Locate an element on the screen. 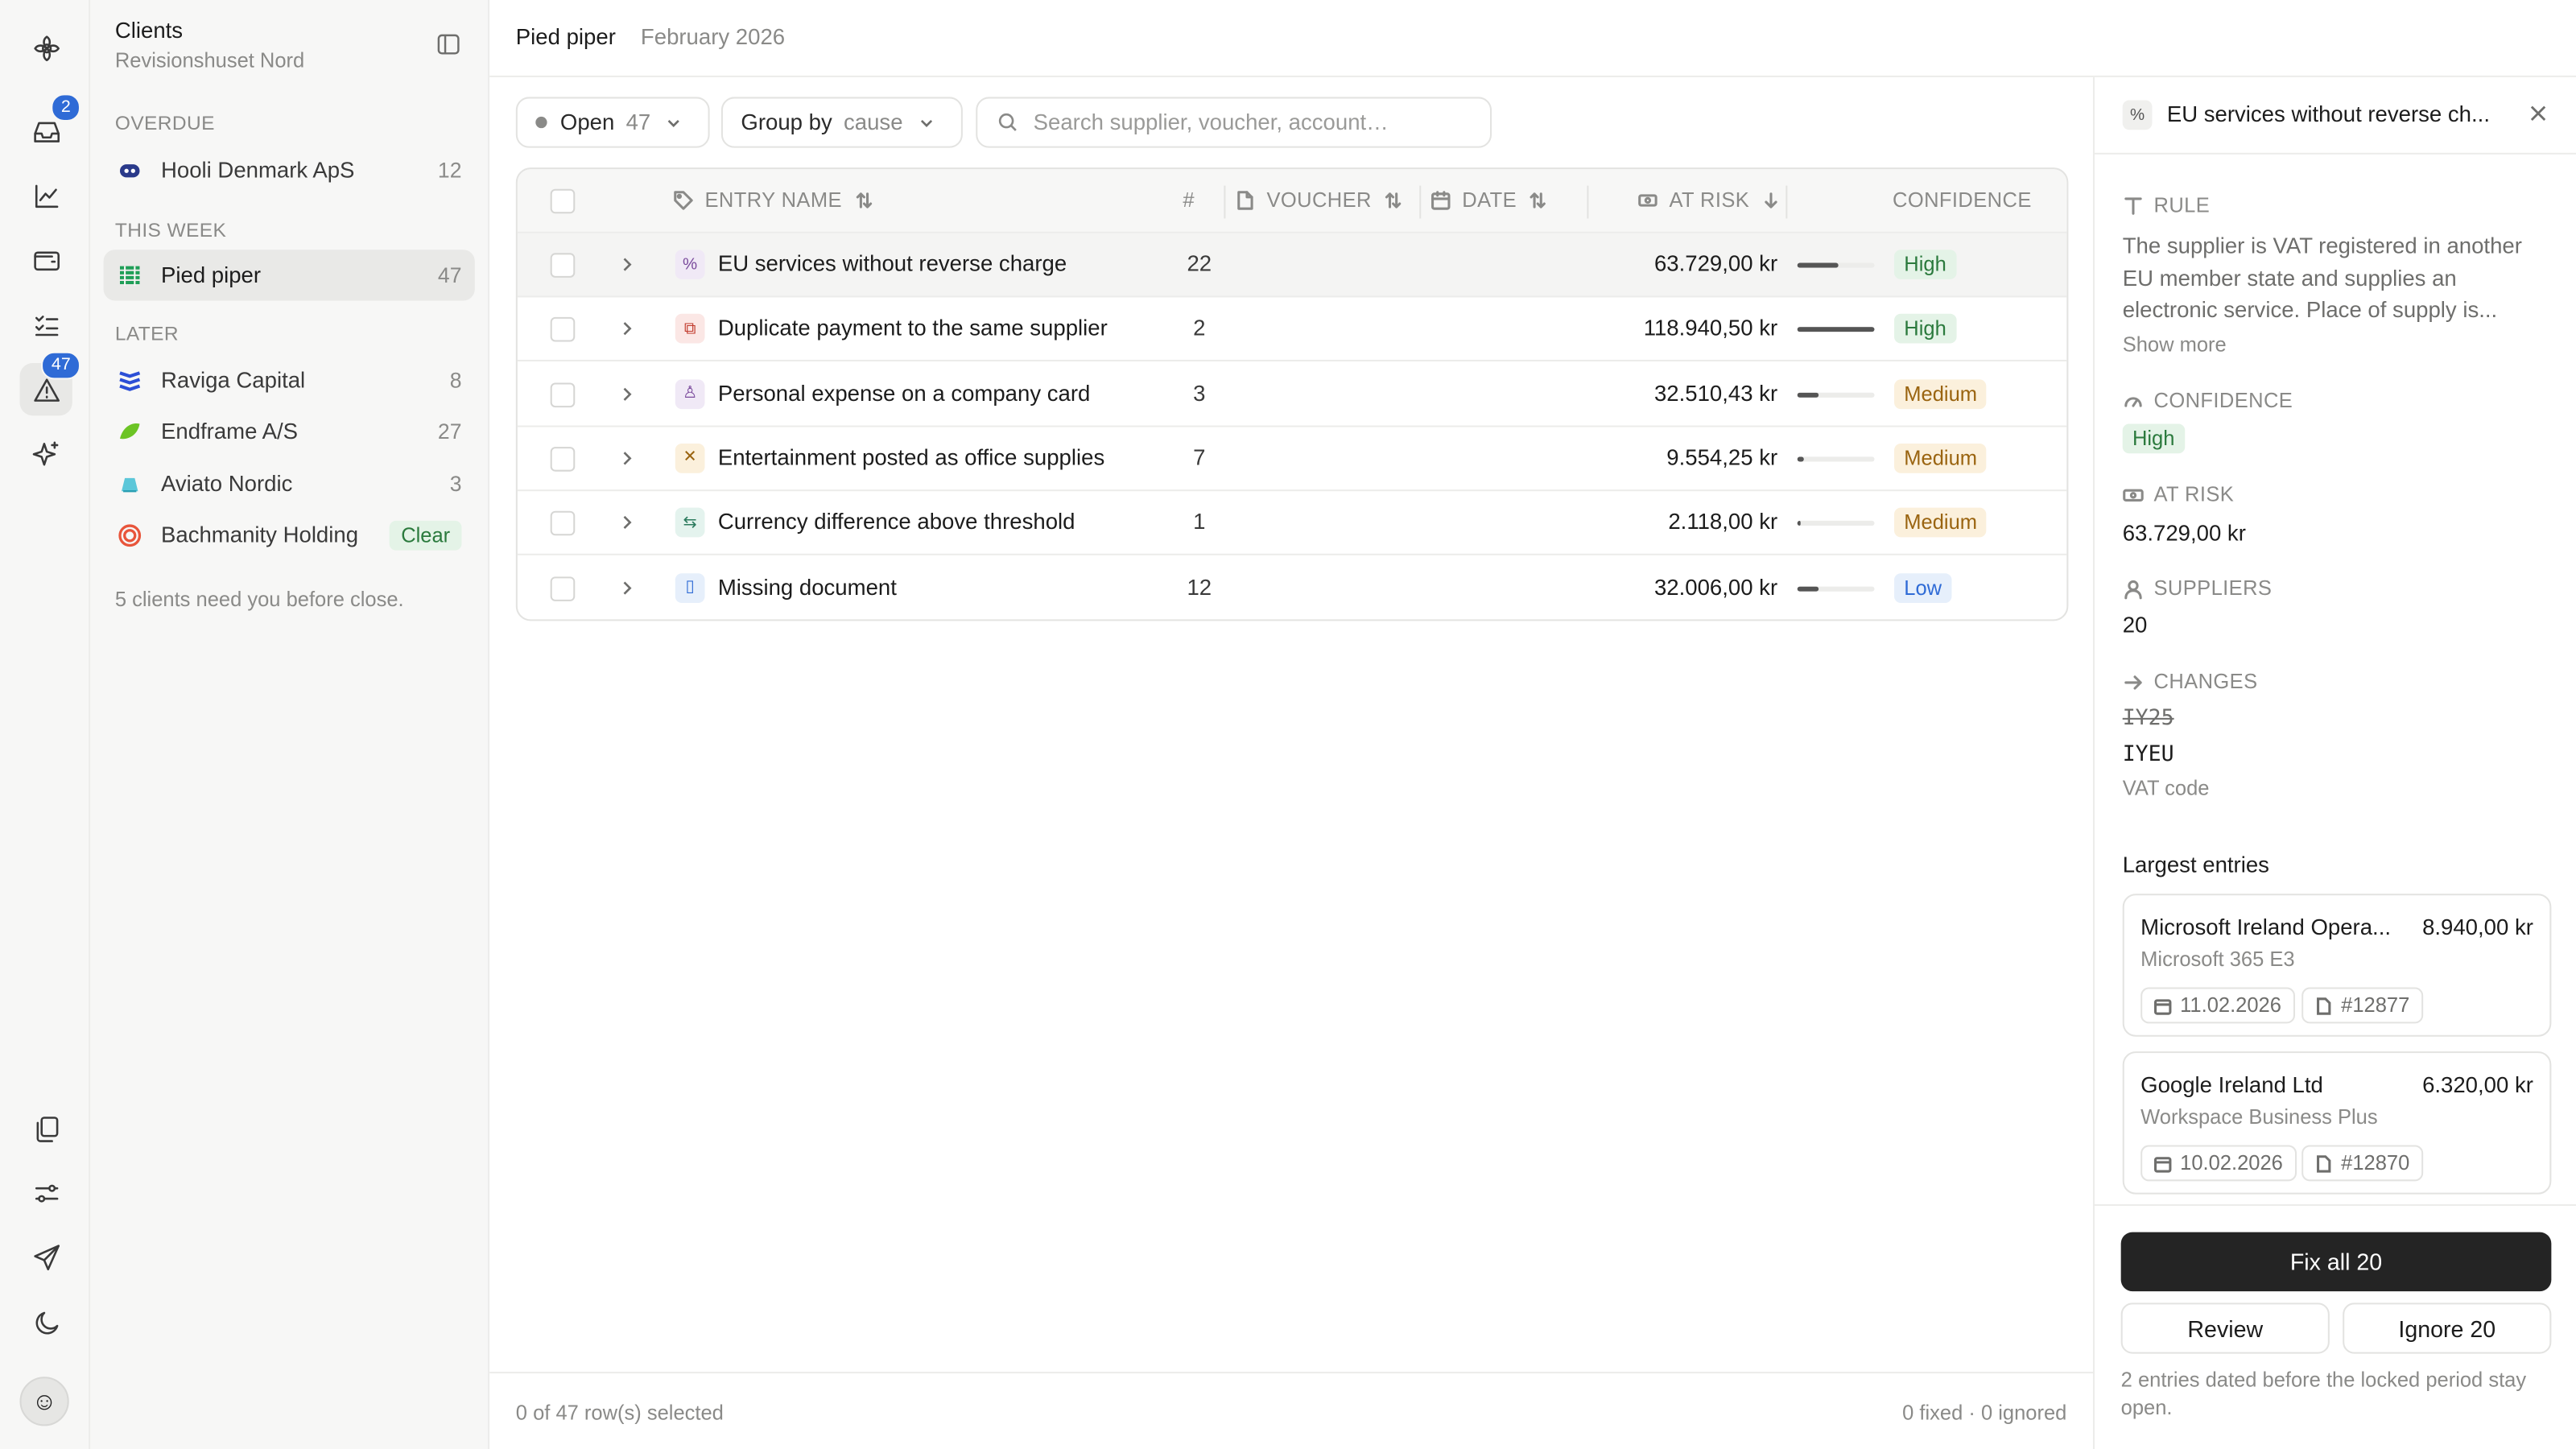 This screenshot has height=1449, width=2576. client-item-hooli: Hooli Denmark ApS 12 is located at coordinates (289, 170).